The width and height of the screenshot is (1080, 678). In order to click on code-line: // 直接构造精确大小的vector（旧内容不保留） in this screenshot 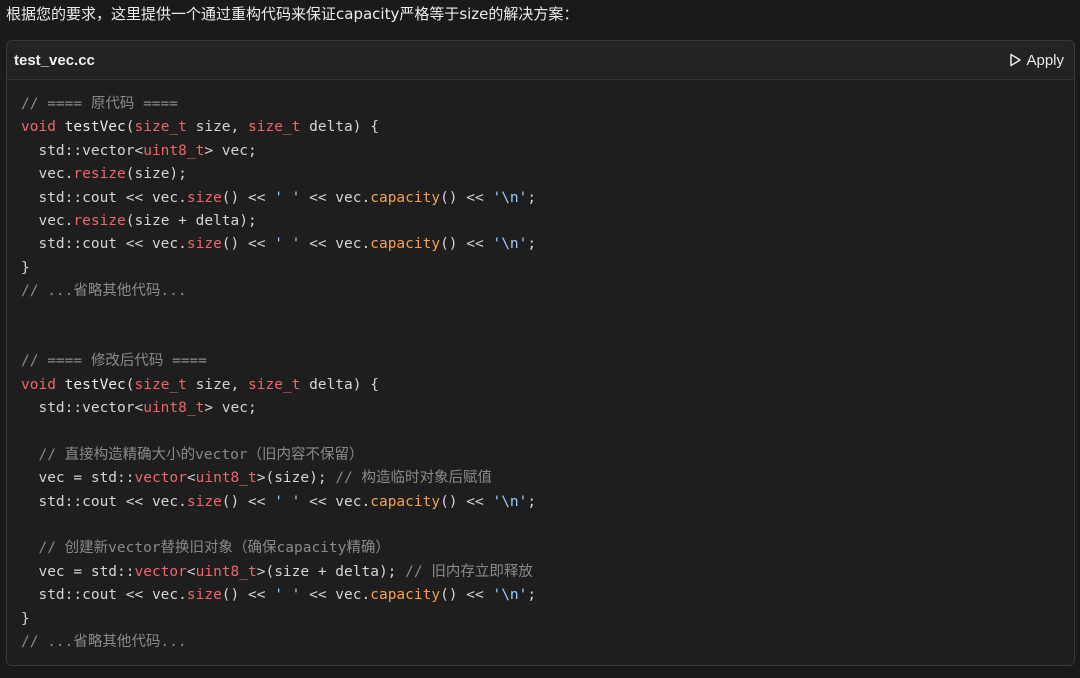, I will do `click(278, 455)`.